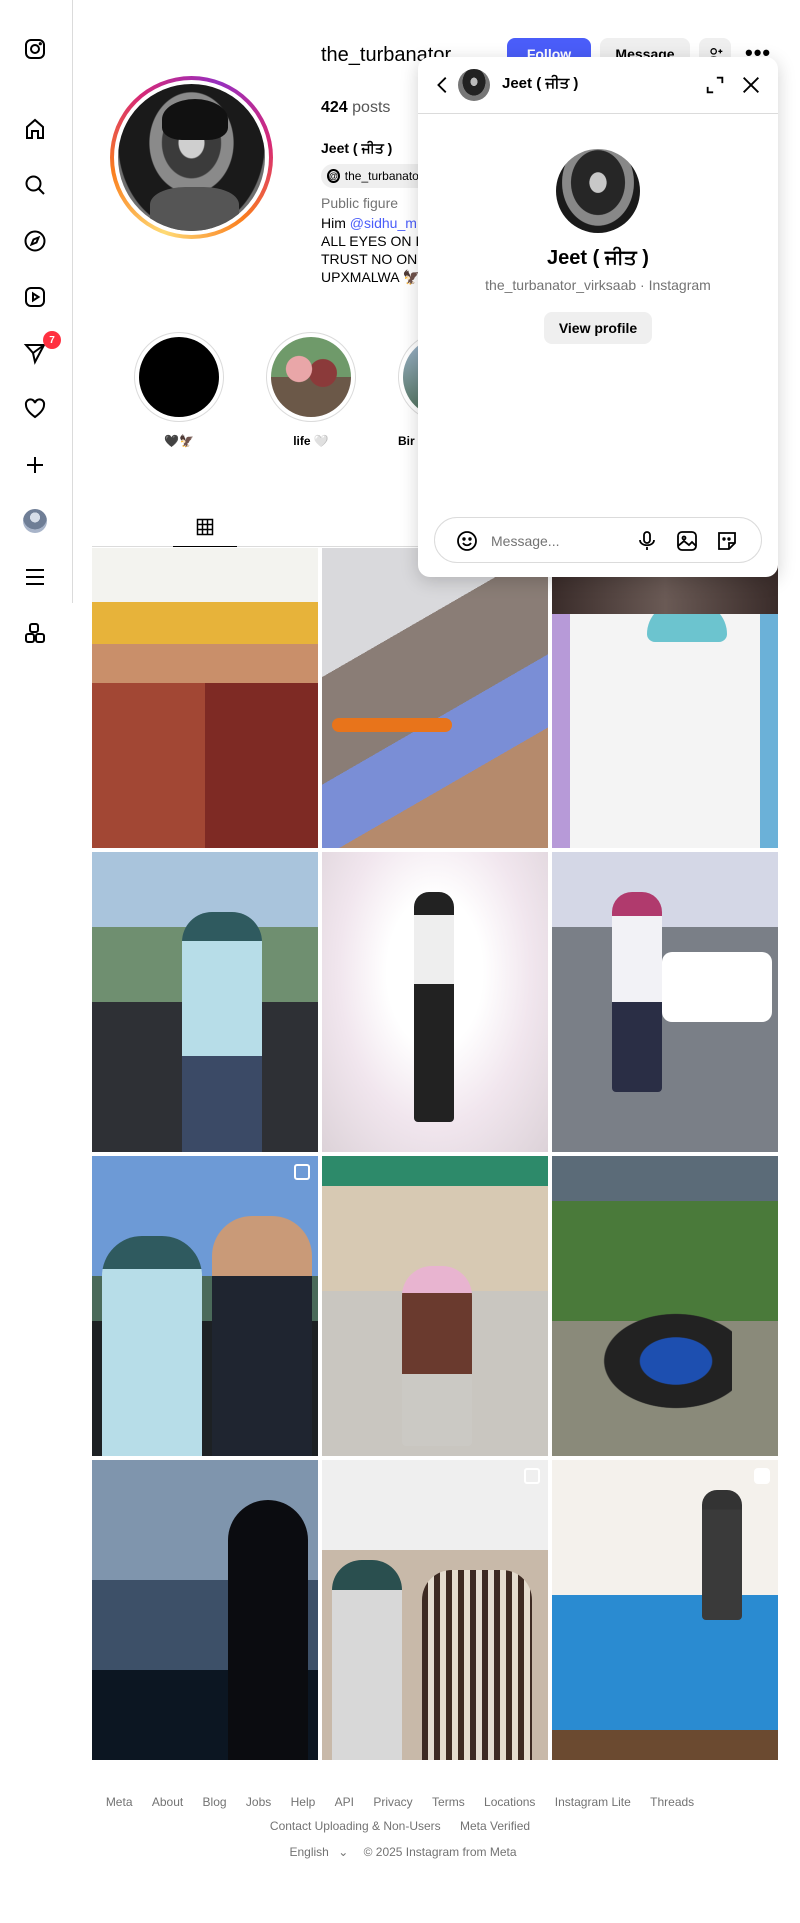  I want to click on copyright: © 2025 Instagram from Meta, so click(440, 1852).